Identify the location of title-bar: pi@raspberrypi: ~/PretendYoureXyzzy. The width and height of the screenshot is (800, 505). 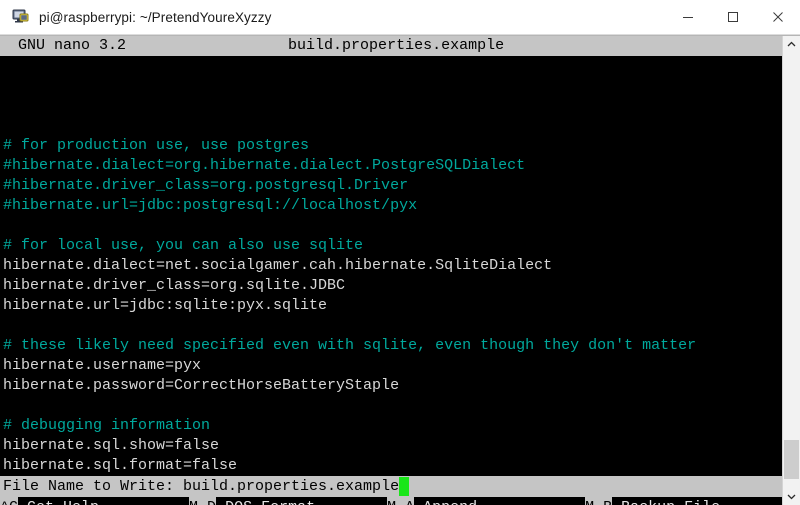
(400, 17).